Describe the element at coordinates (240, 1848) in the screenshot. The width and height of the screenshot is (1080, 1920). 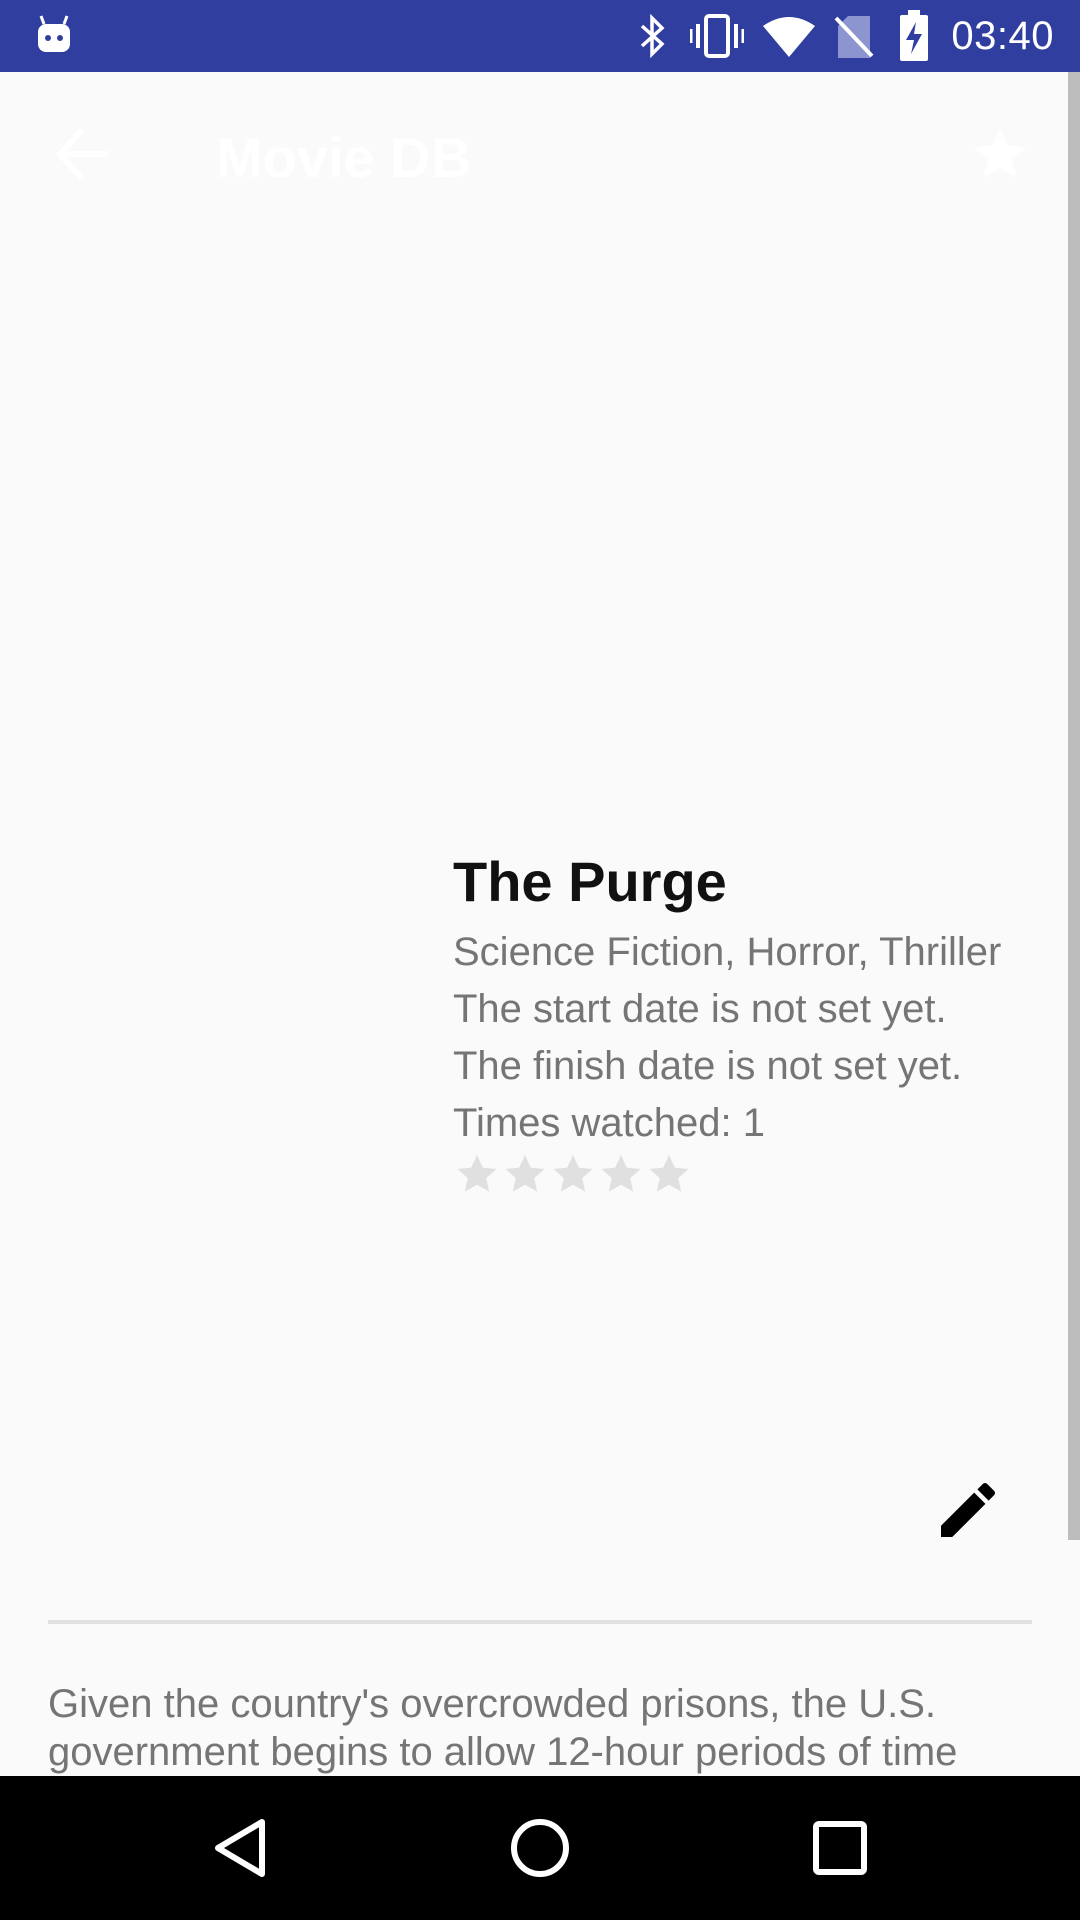
I see `back-triangle-icon` at that location.